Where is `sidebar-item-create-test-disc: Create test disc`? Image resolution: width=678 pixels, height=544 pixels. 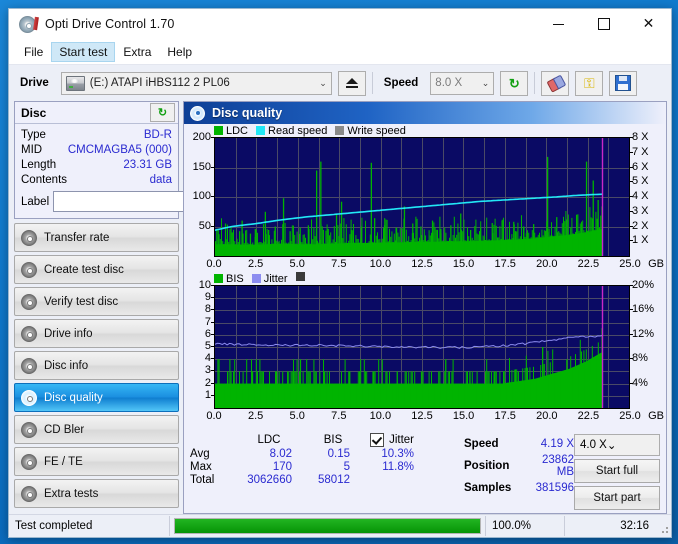 sidebar-item-create-test-disc: Create test disc is located at coordinates (96, 269).